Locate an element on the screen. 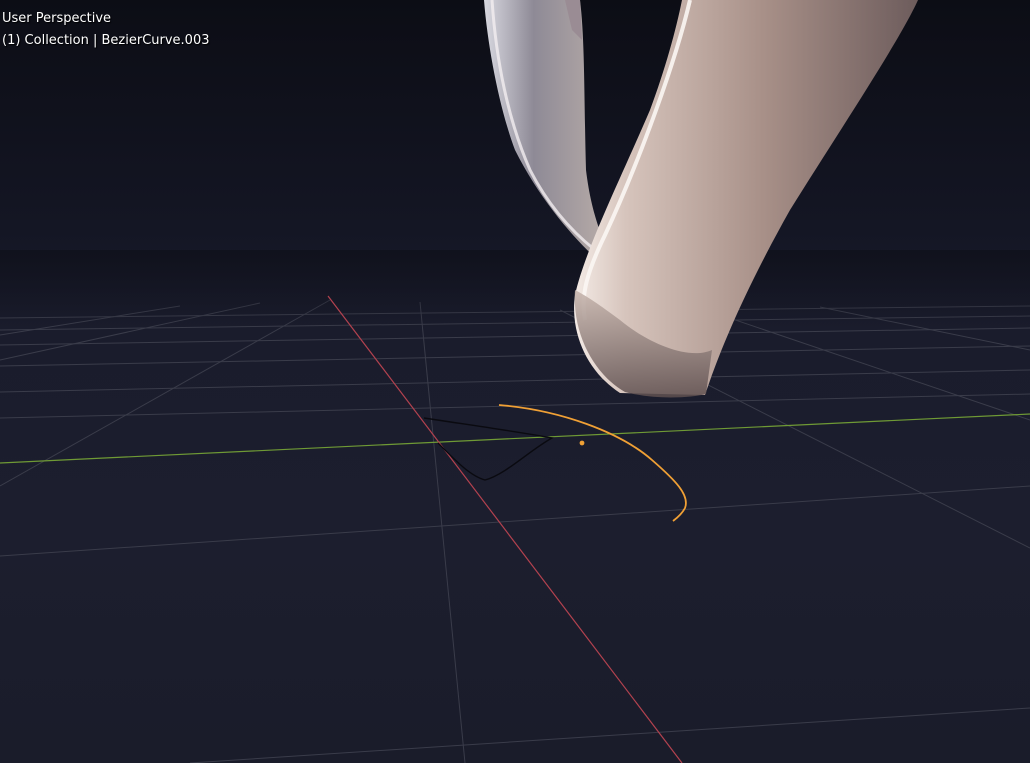 This screenshot has width=1030, height=763. horizon-fog is located at coordinates (515, 290).